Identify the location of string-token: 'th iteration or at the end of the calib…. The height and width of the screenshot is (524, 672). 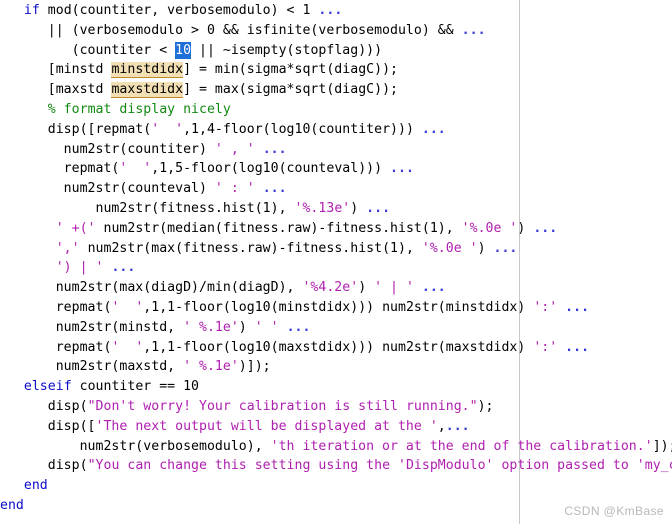
(461, 446).